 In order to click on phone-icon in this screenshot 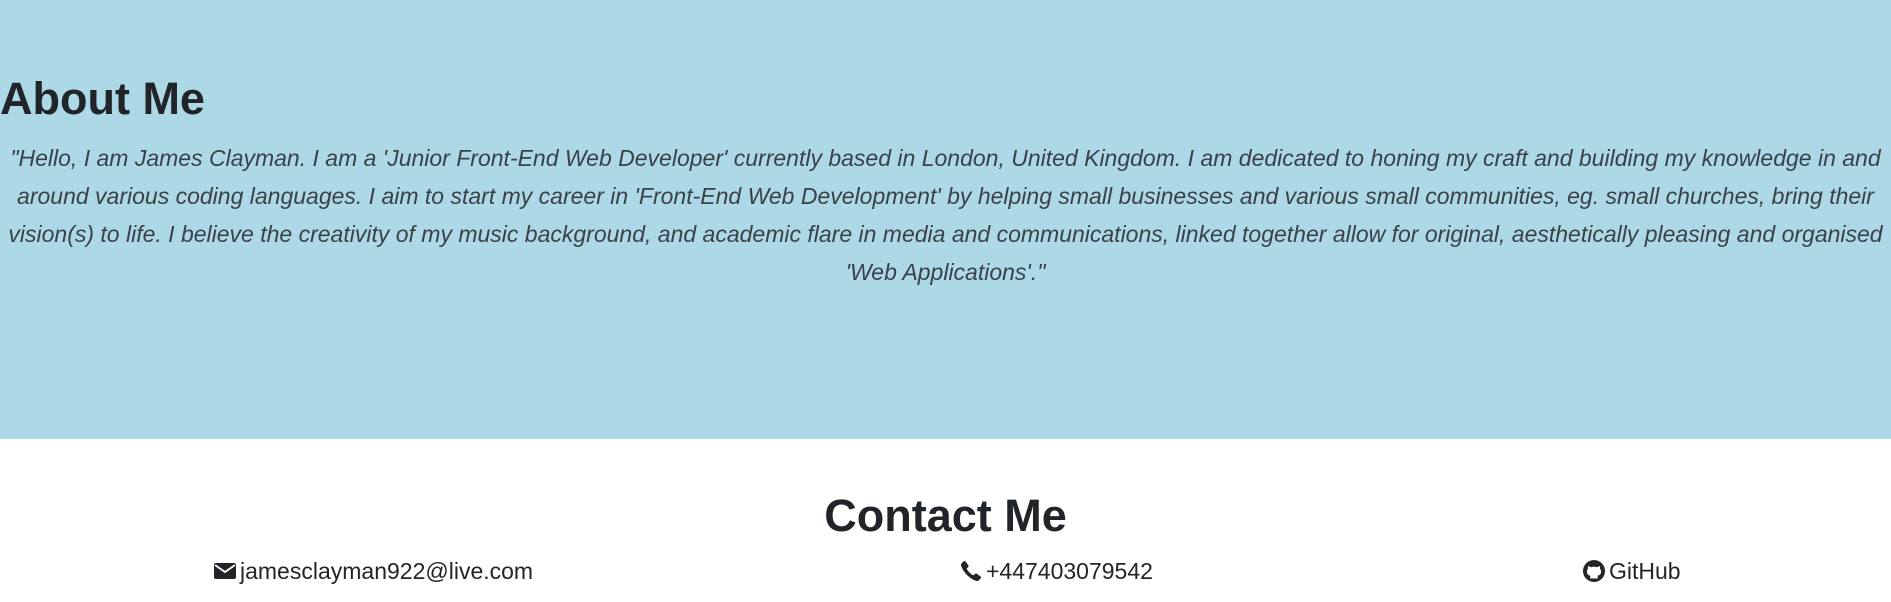, I will do `click(971, 571)`.